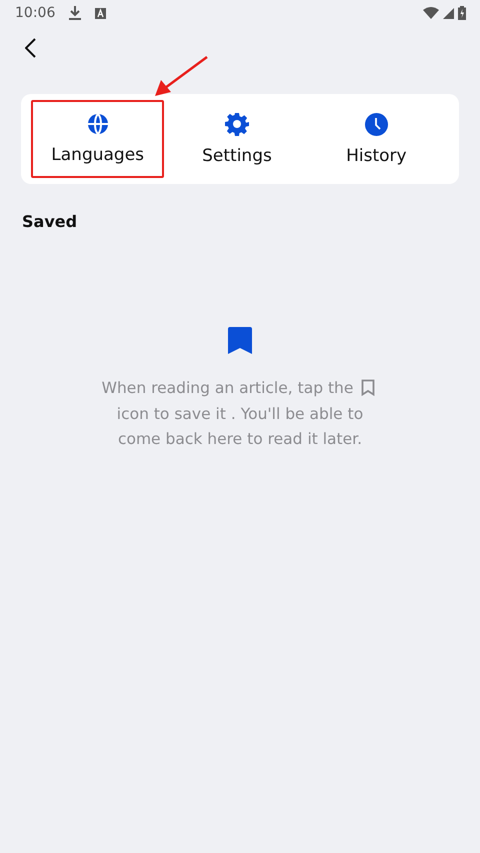 The image size is (480, 853). I want to click on tab: Languages, so click(97, 139).